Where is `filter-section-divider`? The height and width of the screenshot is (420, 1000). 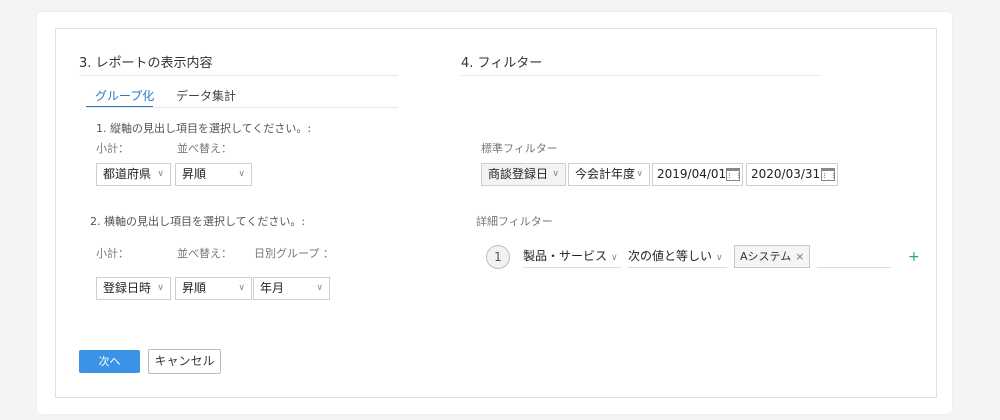 filter-section-divider is located at coordinates (641, 75).